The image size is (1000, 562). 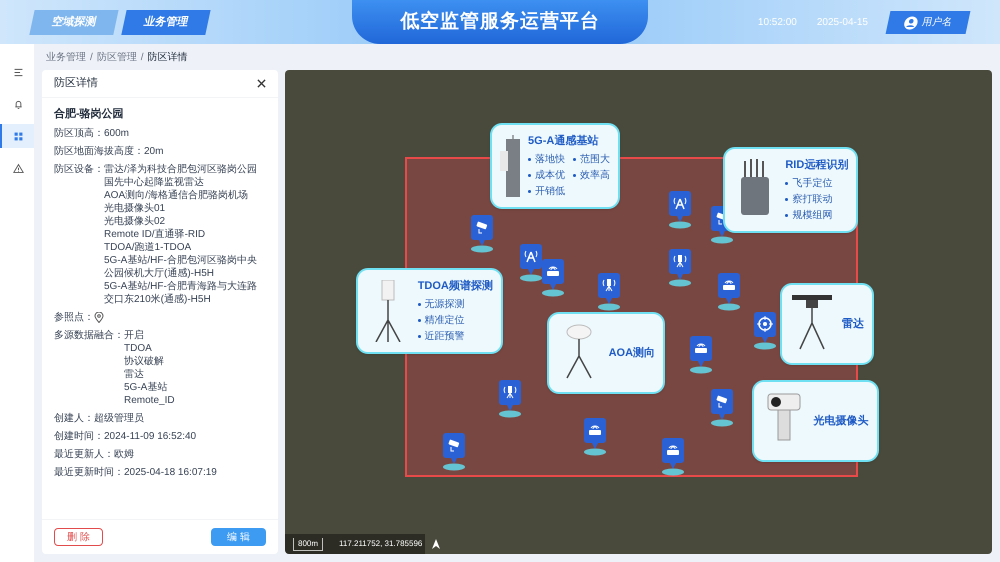 I want to click on user-icon, so click(x=911, y=22).